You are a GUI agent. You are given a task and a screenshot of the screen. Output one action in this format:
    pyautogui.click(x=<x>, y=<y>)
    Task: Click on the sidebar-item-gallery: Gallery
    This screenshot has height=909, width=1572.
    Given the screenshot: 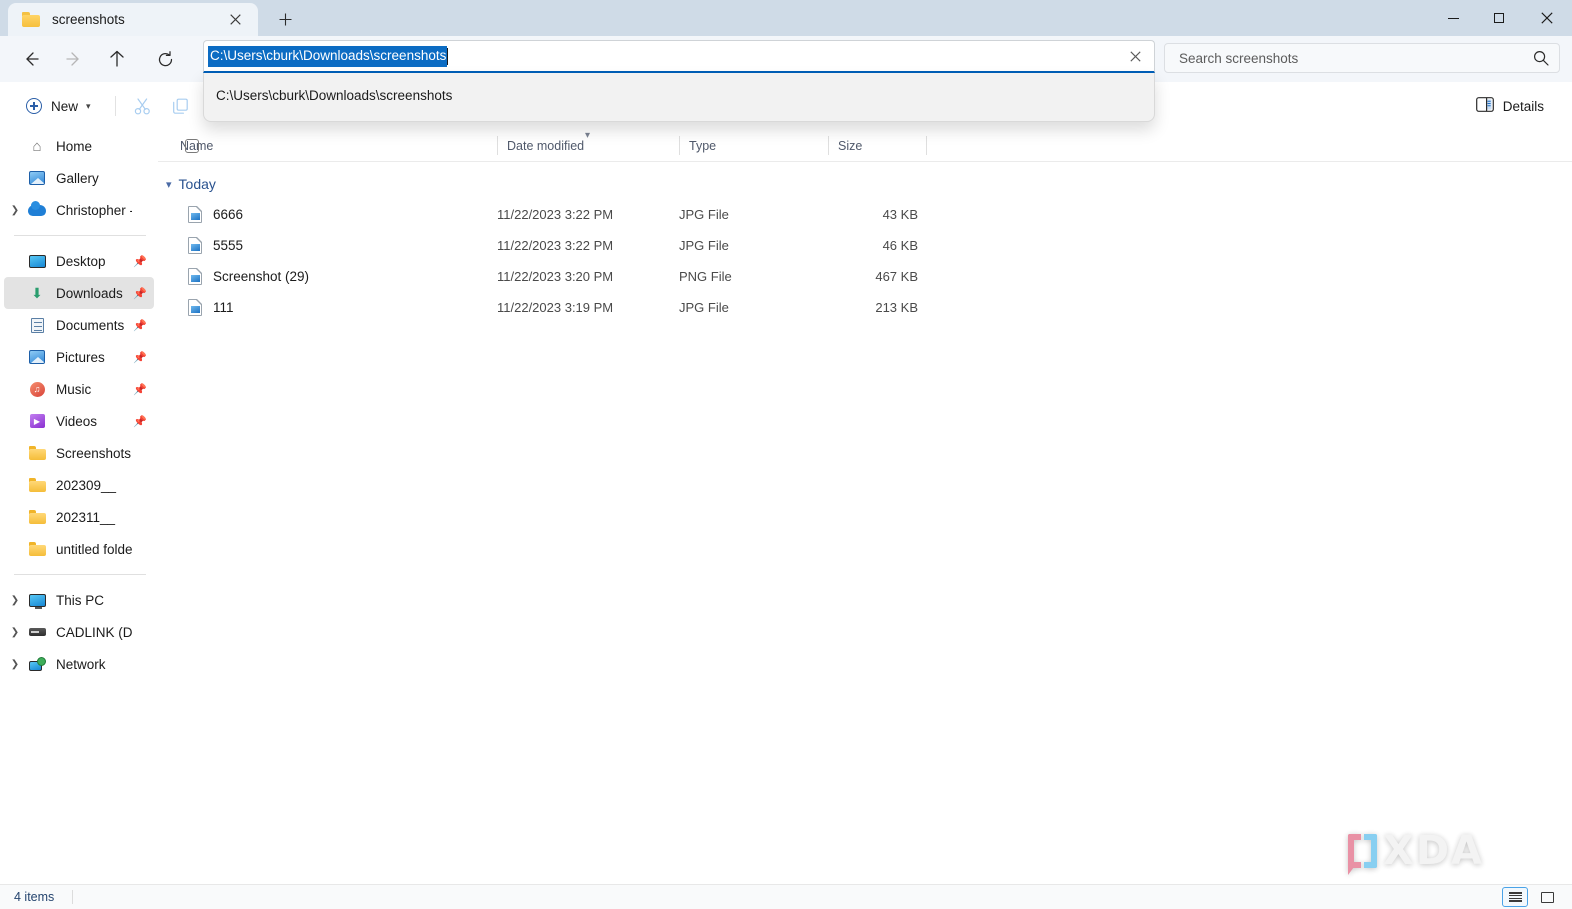 What is the action you would take?
    pyautogui.click(x=79, y=178)
    